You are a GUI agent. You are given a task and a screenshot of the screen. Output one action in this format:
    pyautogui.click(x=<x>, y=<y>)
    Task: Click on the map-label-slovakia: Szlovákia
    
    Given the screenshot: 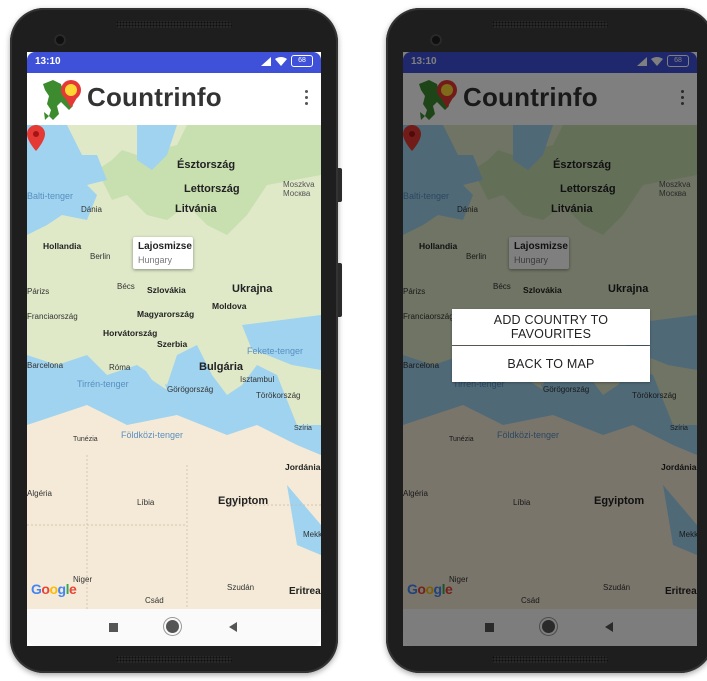 What is the action you would take?
    pyautogui.click(x=166, y=290)
    